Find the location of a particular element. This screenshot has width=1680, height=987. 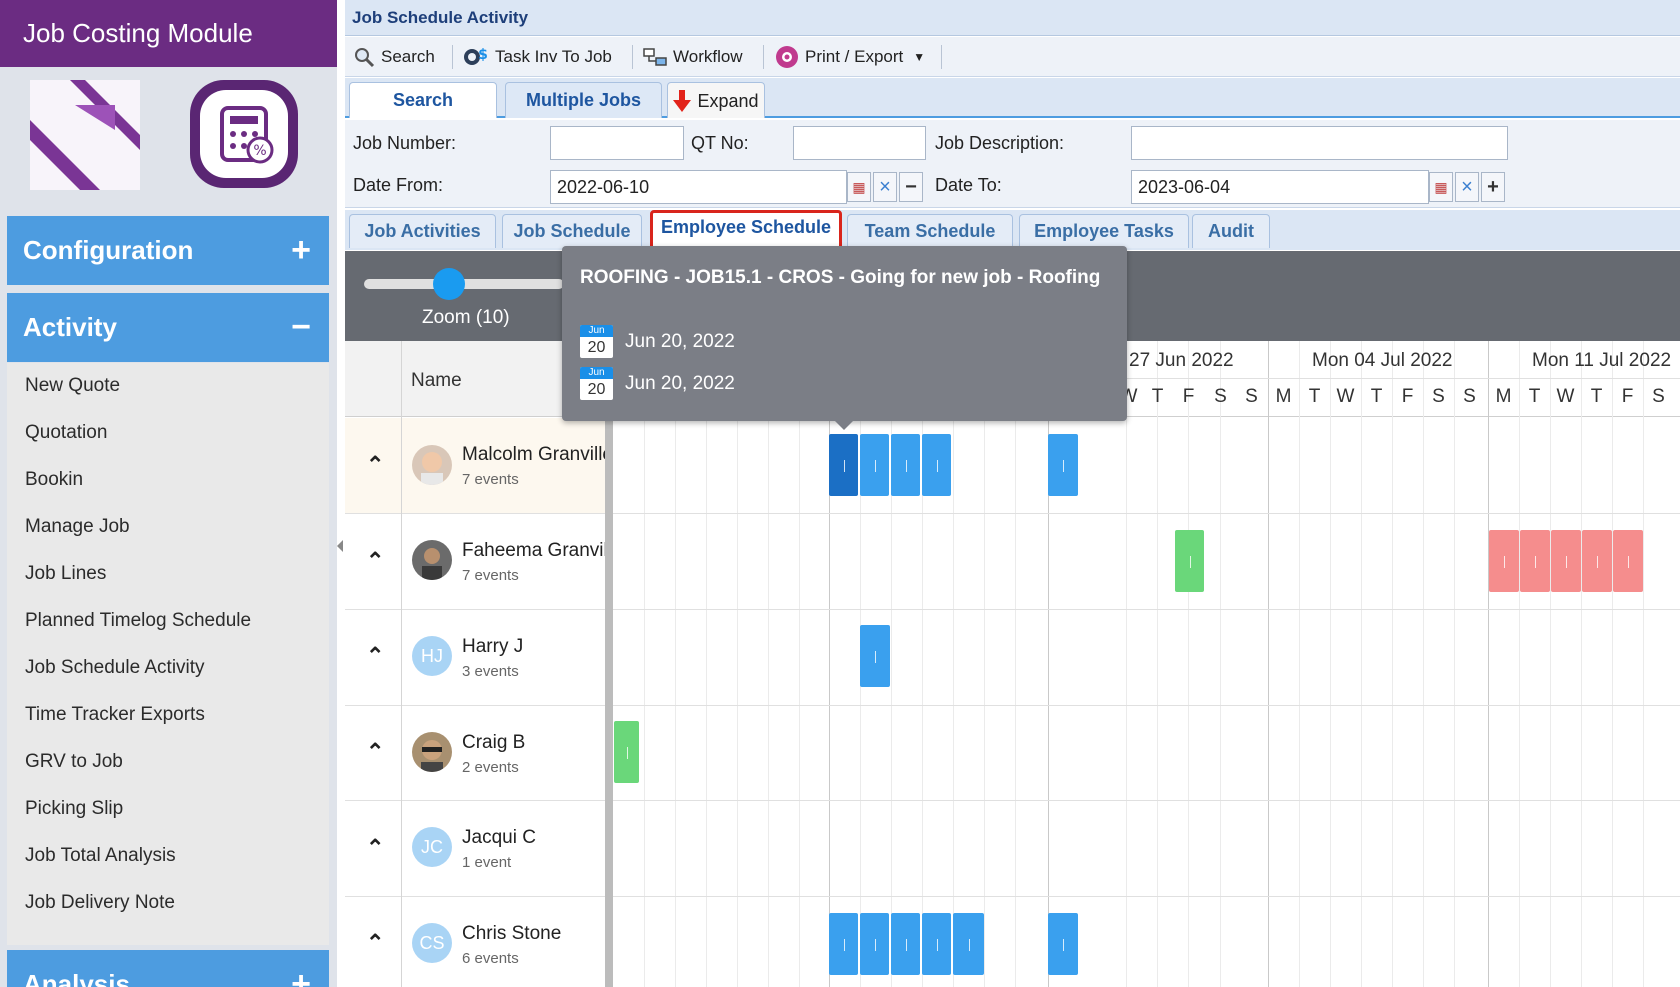

menu-item-time-tracker-exports: Time Tracker Exports is located at coordinates (115, 715).